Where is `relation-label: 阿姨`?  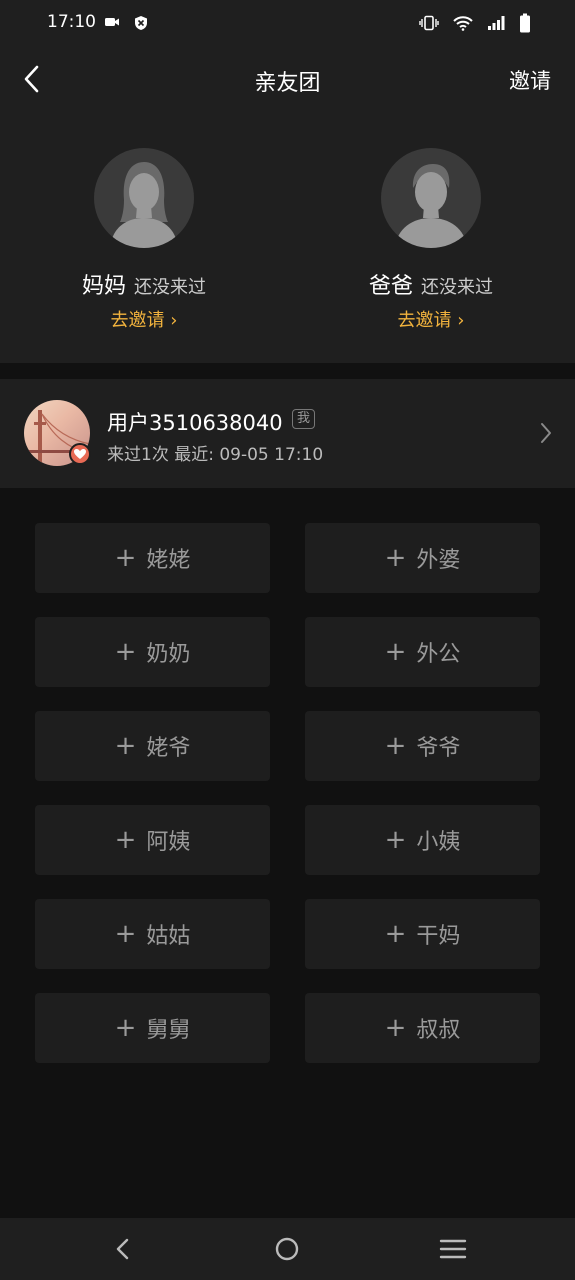
relation-label: 阿姨 is located at coordinates (168, 842).